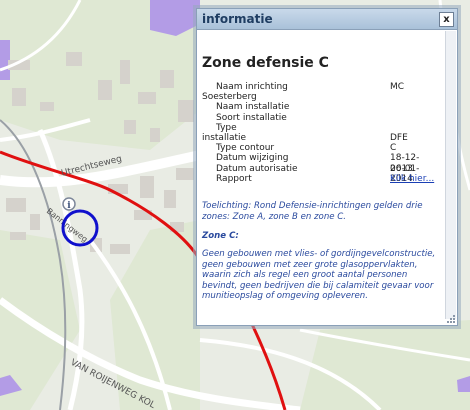 This screenshot has height=410, width=470. What do you see at coordinates (245, 148) in the screenshot?
I see `property-label: Type contour` at bounding box center [245, 148].